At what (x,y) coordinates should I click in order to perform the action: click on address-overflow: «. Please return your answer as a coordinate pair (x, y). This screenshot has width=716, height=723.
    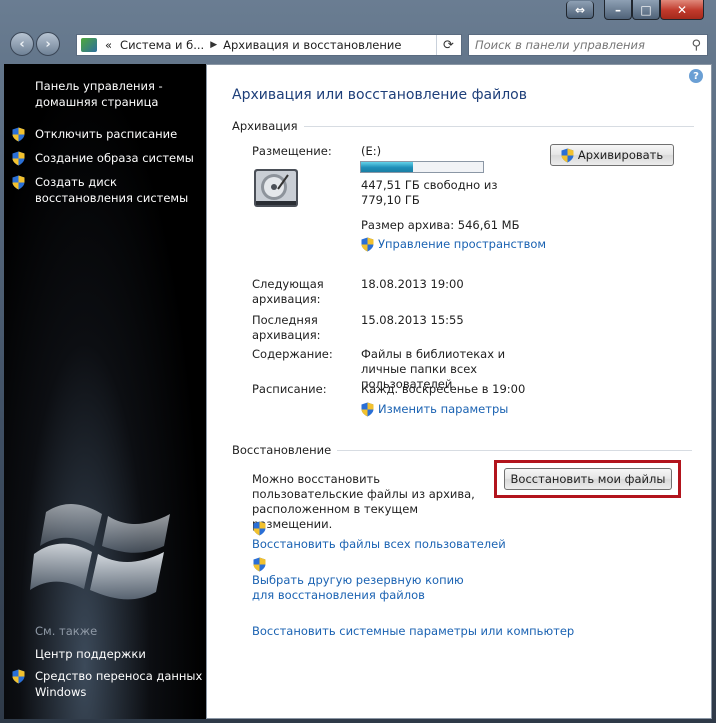
    Looking at the image, I should click on (108, 45).